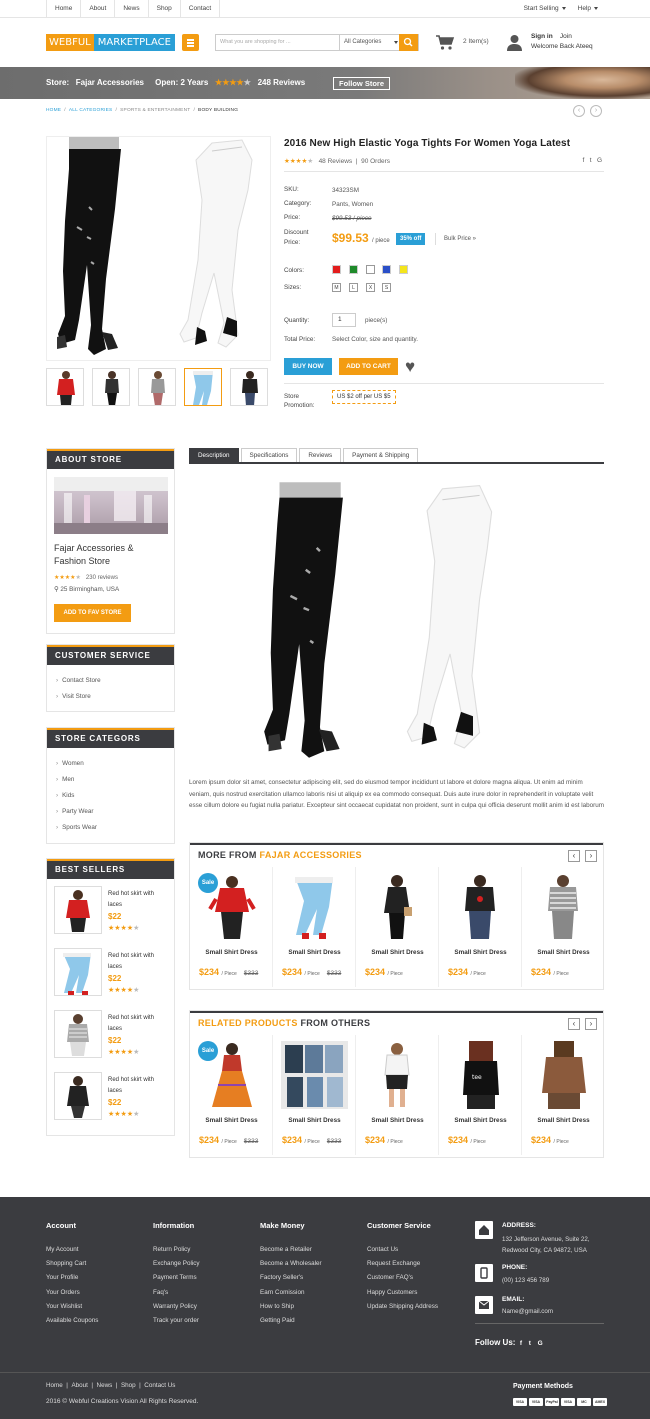 Image resolution: width=650 pixels, height=1419 pixels. What do you see at coordinates (91, 110) in the screenshot?
I see `breadcrumb-all-categories: ALL CATEGORIES` at bounding box center [91, 110].